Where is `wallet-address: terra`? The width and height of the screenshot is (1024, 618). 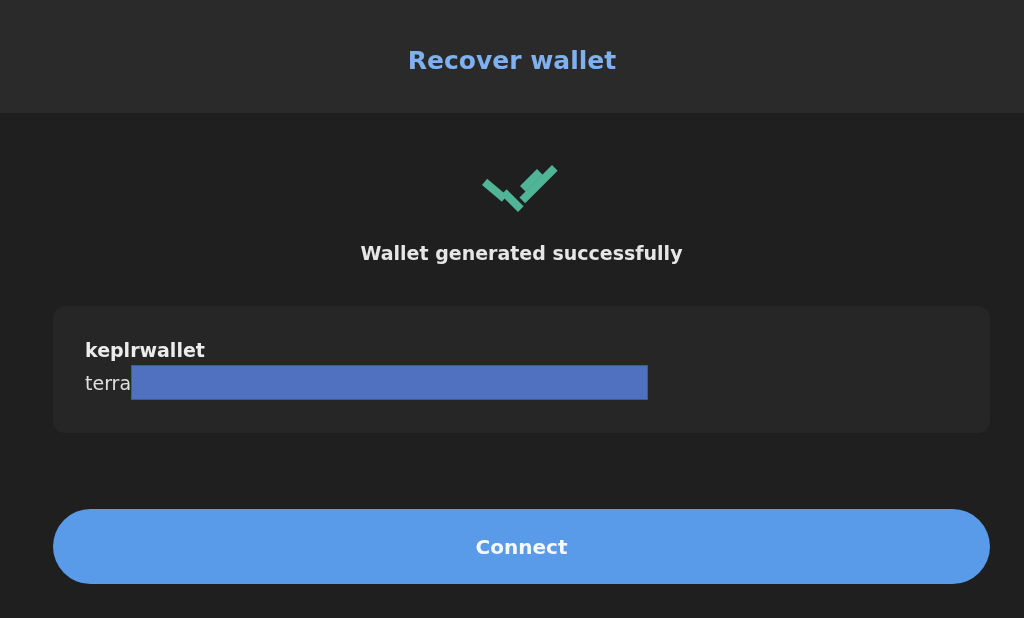 wallet-address: terra is located at coordinates (108, 382).